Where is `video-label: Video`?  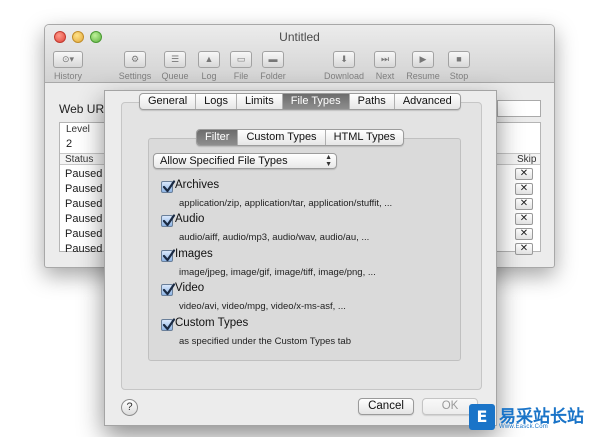 video-label: Video is located at coordinates (189, 288).